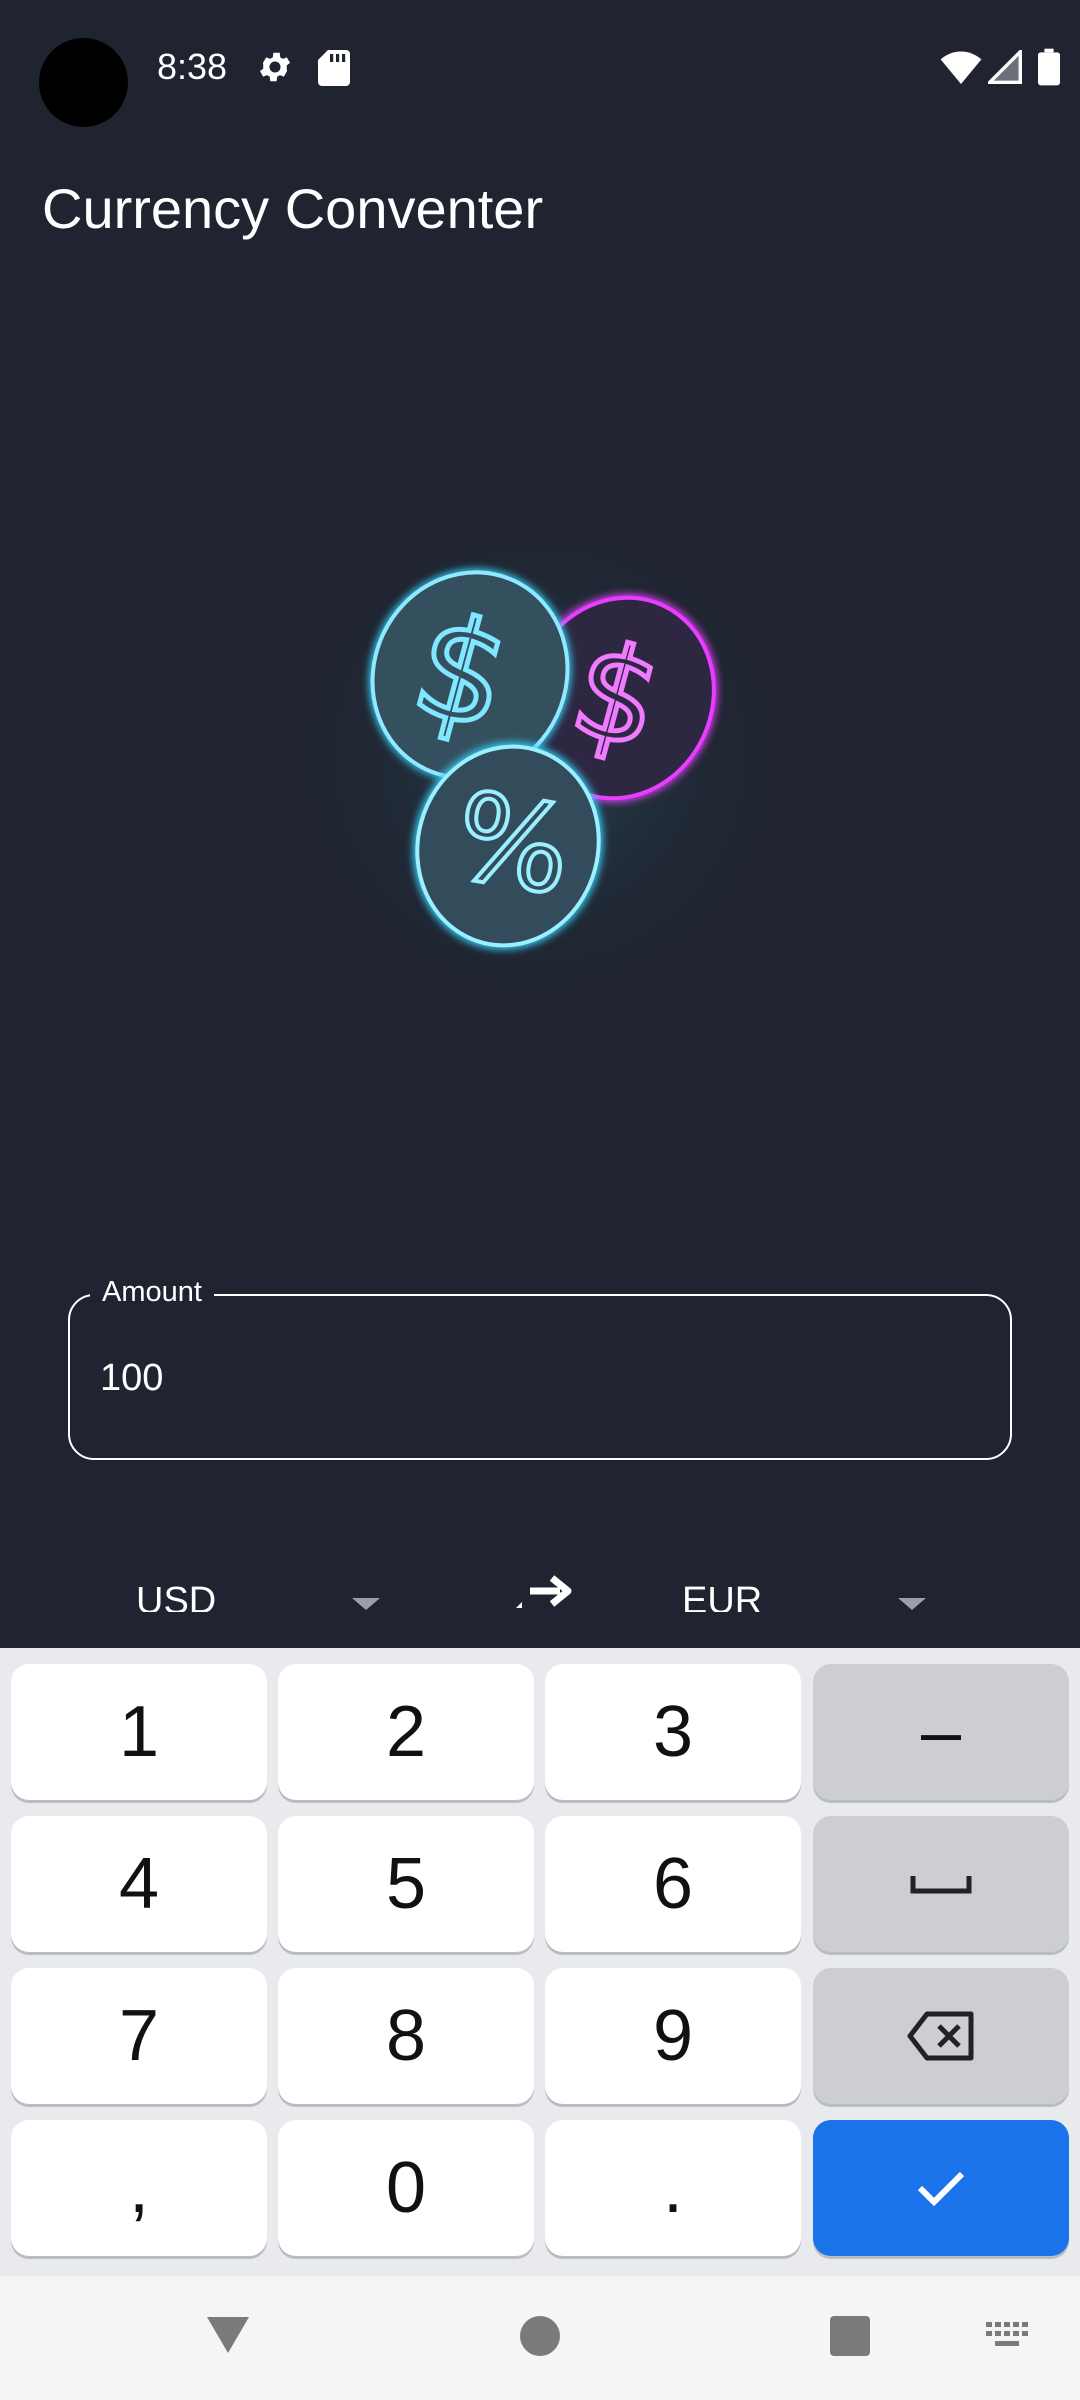 Image resolution: width=1080 pixels, height=2400 pixels. Describe the element at coordinates (673, 2188) in the screenshot. I see `key-period: .` at that location.